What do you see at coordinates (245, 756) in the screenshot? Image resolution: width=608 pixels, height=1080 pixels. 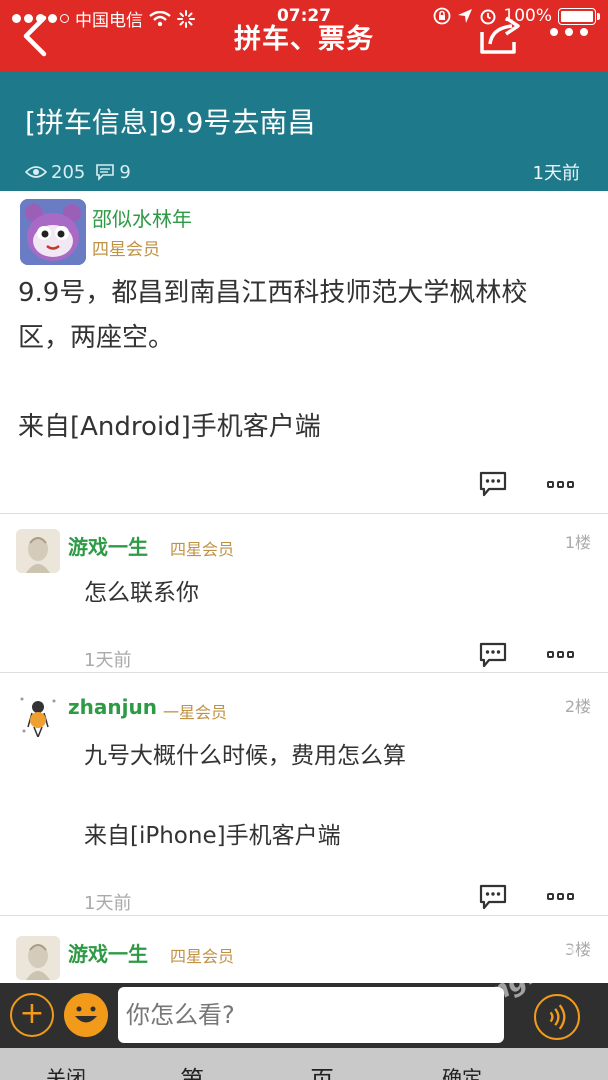 I see `reply-text: 九号大概什么时候，费用怎么算` at bounding box center [245, 756].